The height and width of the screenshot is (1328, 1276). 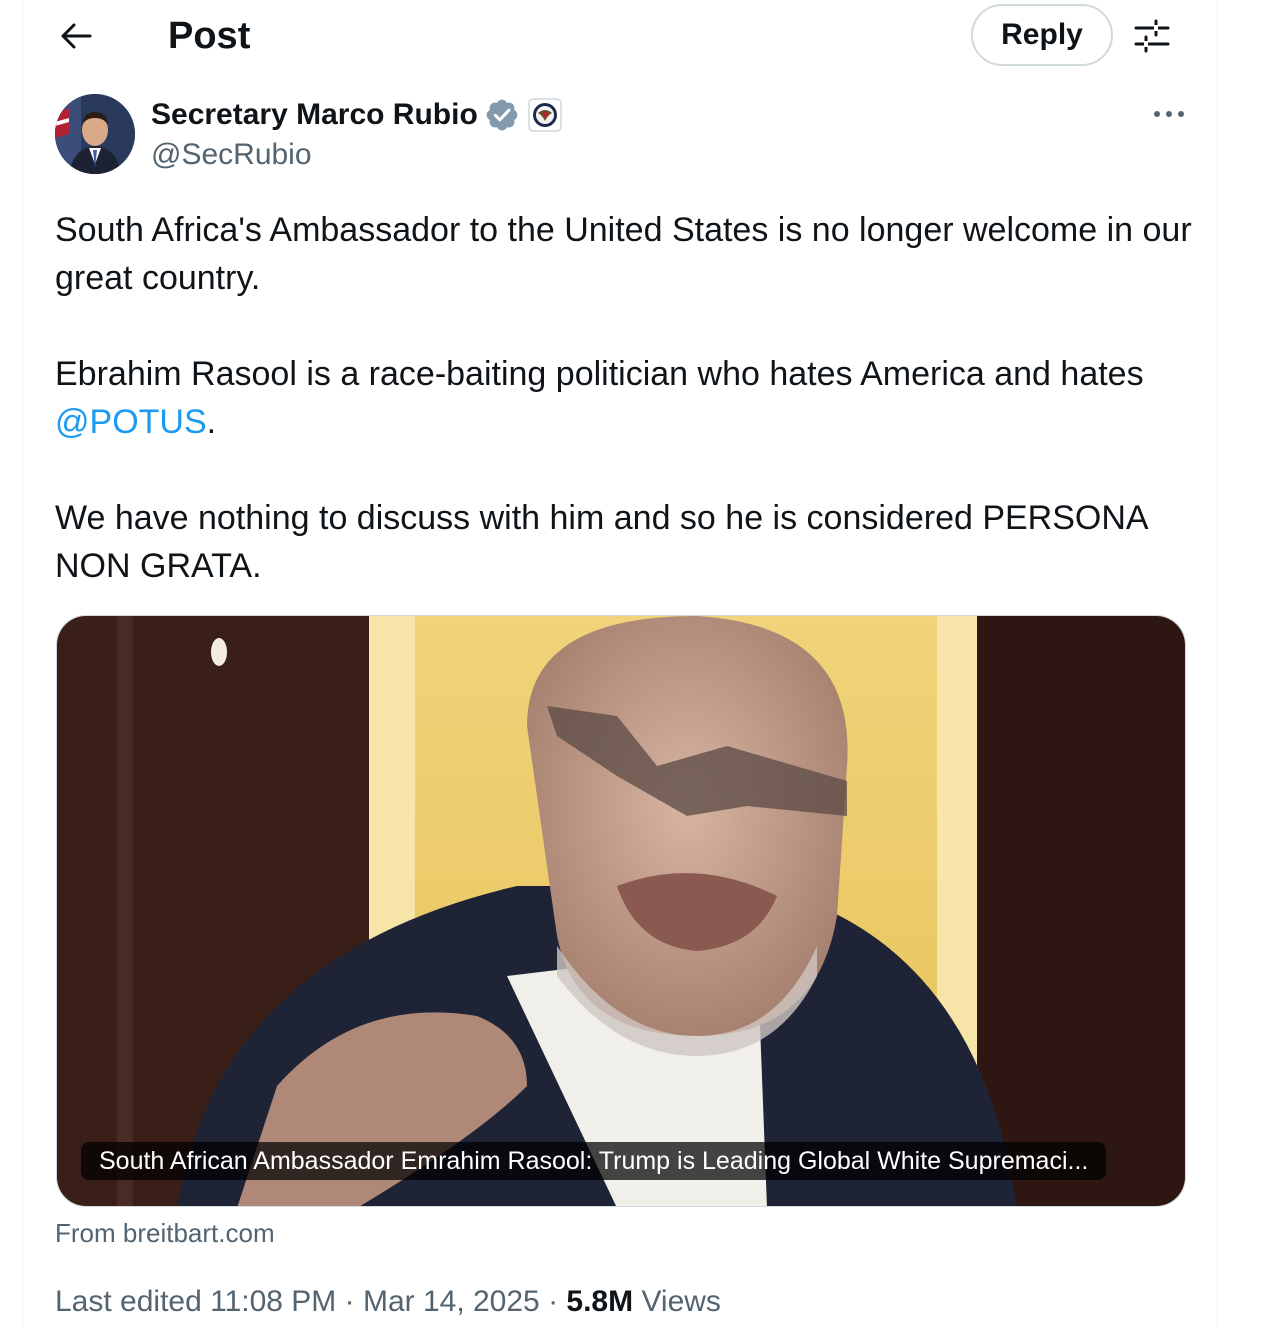 What do you see at coordinates (95, 134) in the screenshot?
I see `avatar` at bounding box center [95, 134].